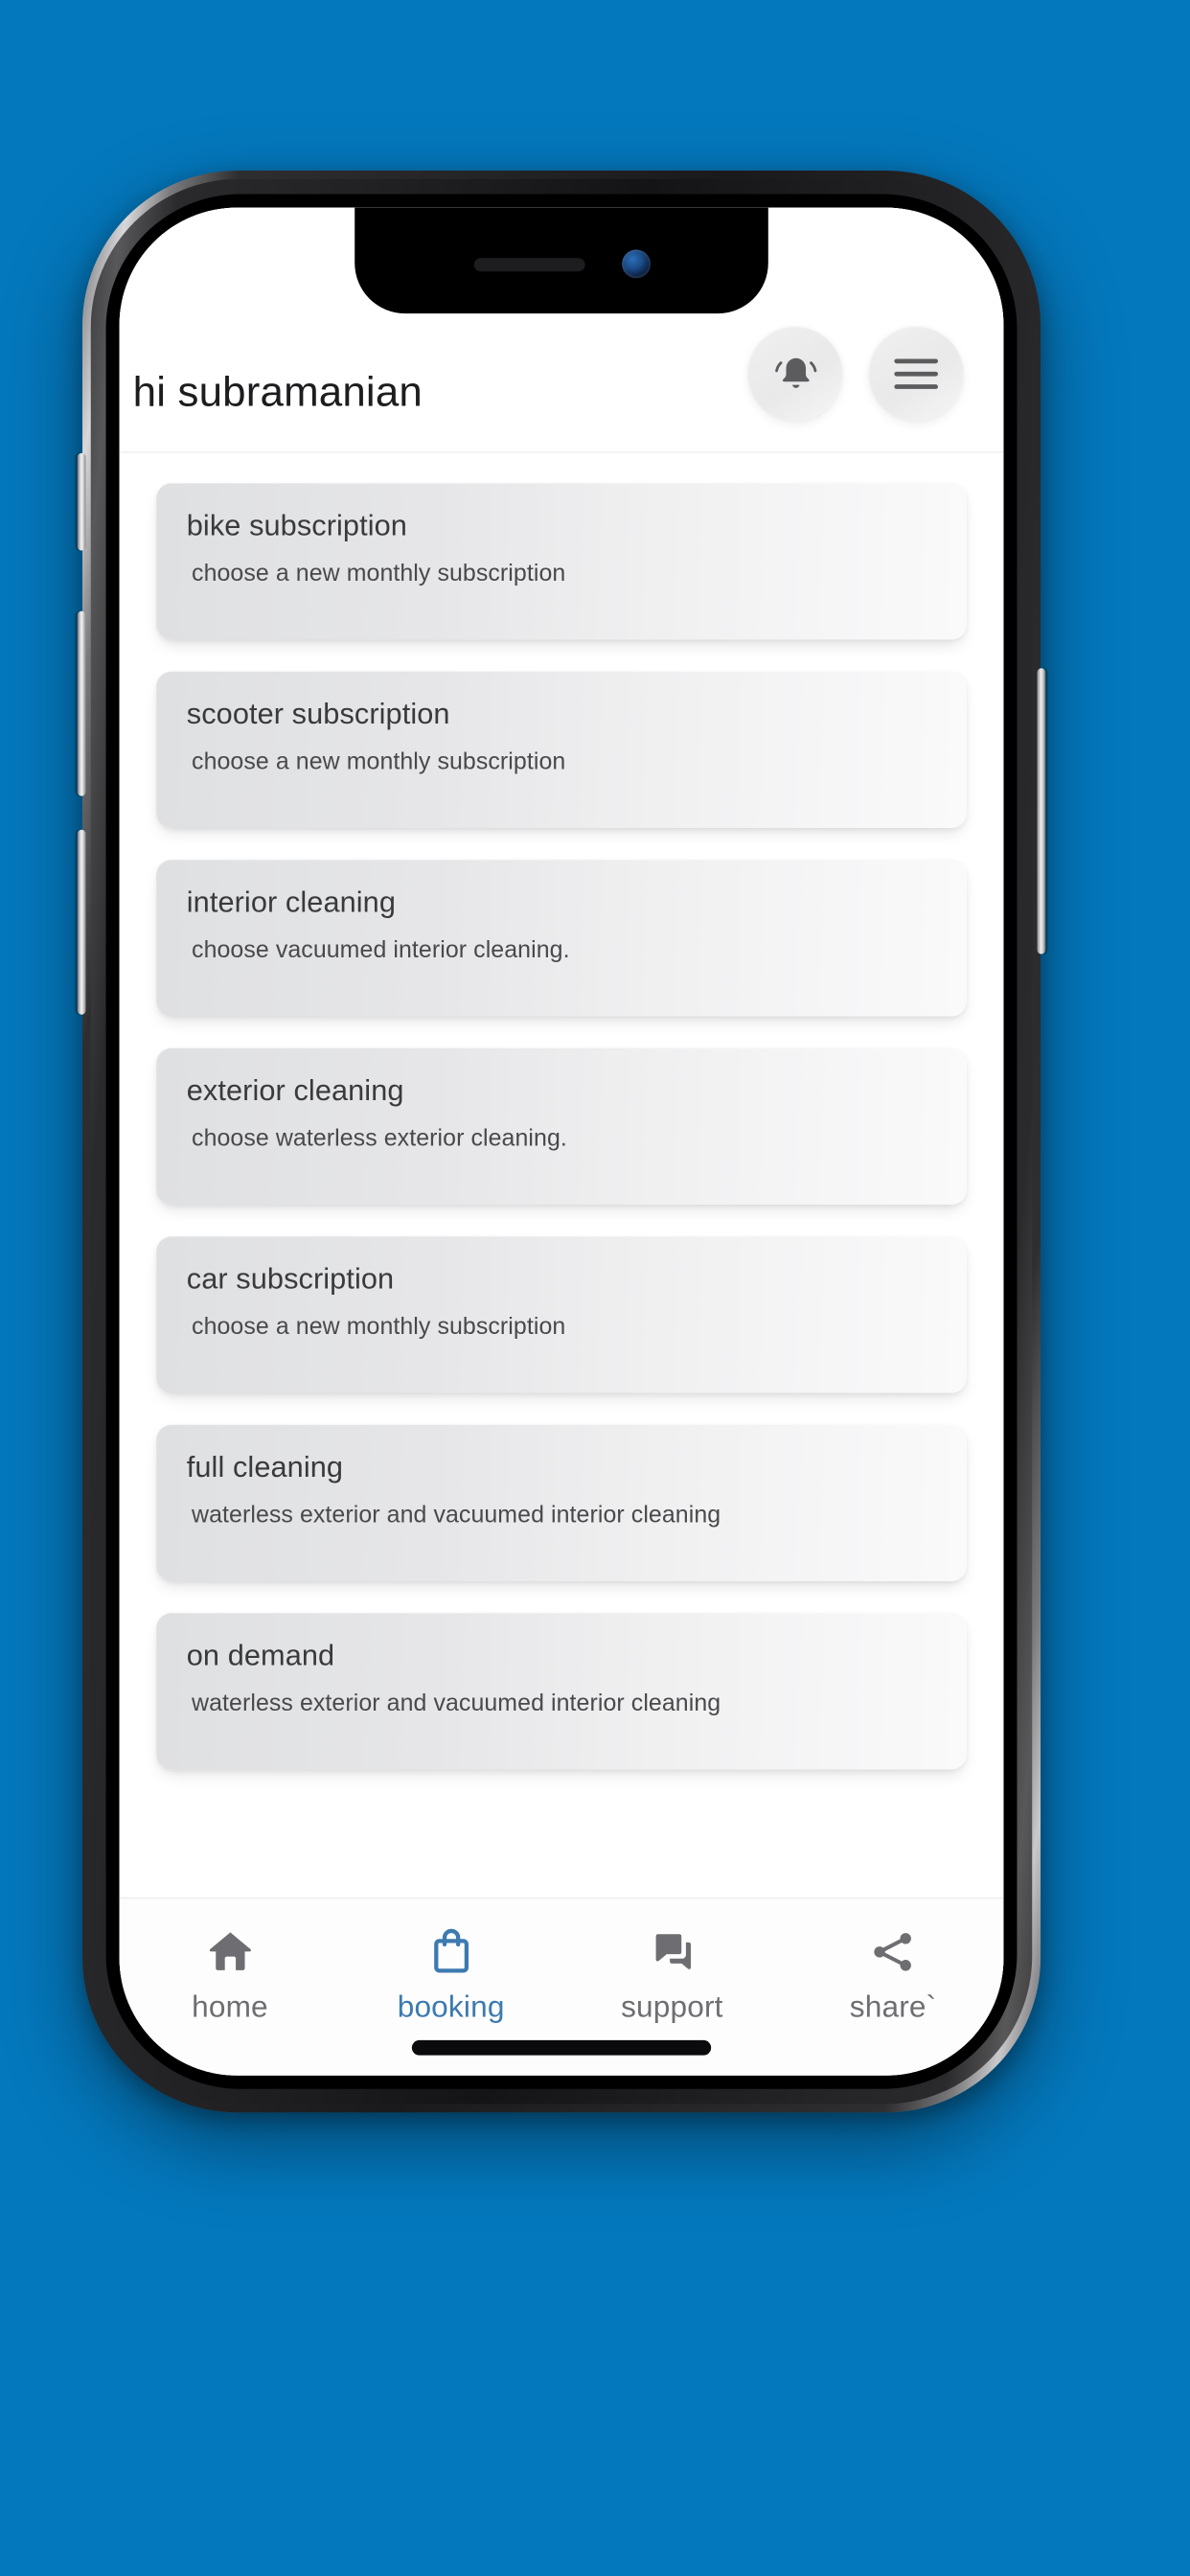  What do you see at coordinates (265, 1467) in the screenshot?
I see `service-card-title: full cleaning` at bounding box center [265, 1467].